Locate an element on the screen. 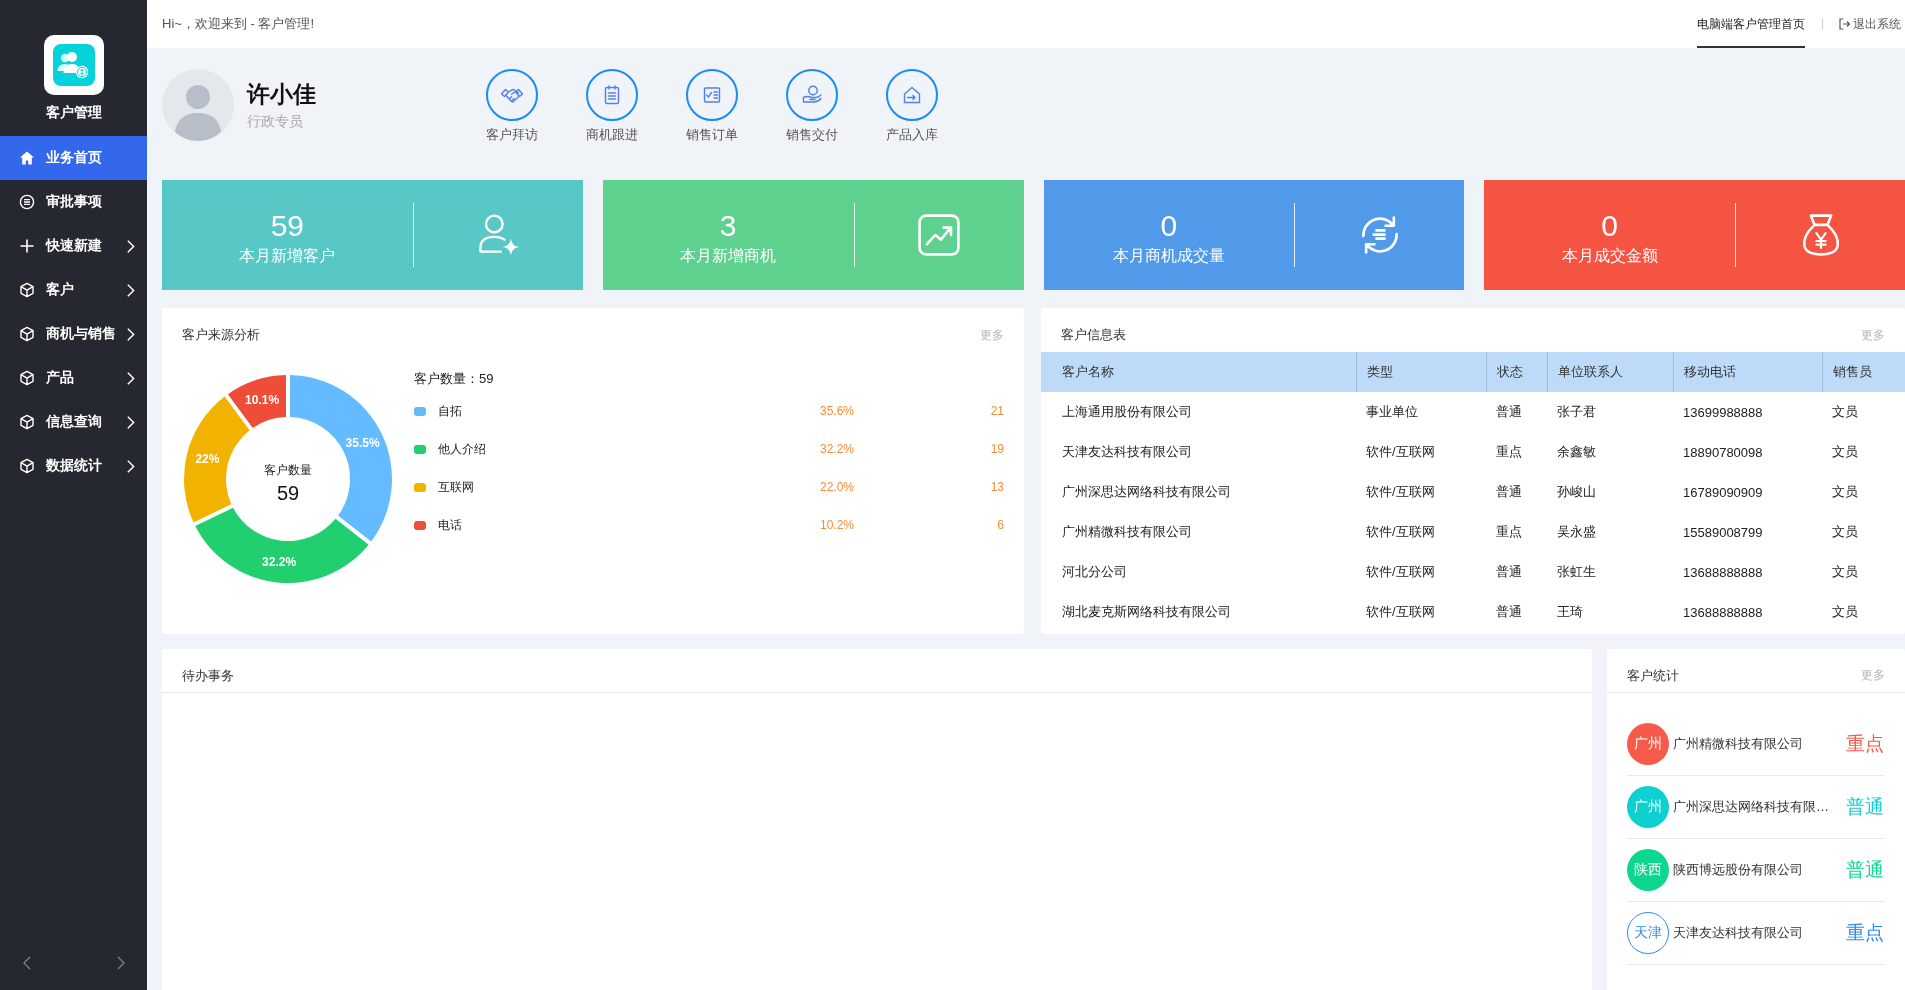 This screenshot has height=990, width=1905. handshake-icon is located at coordinates (512, 95).